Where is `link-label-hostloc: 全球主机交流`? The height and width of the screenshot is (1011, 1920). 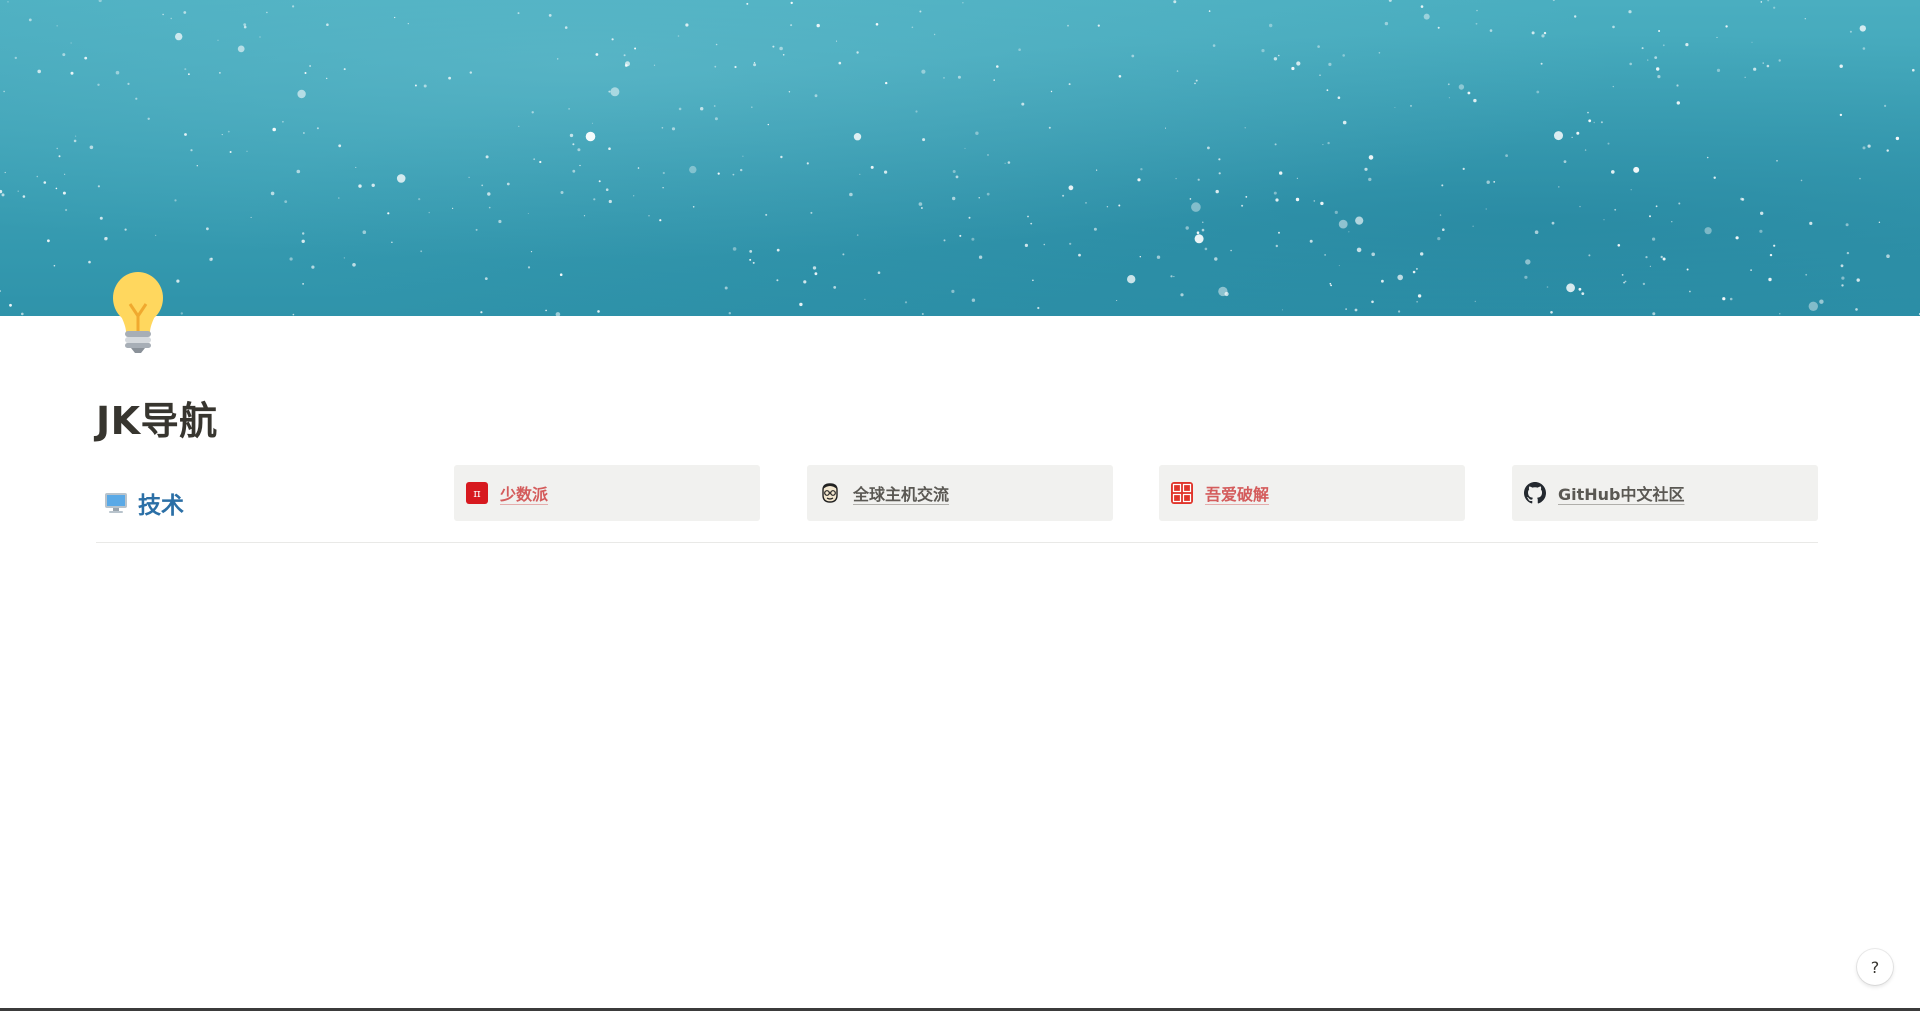
link-label-hostloc: 全球主机交流 is located at coordinates (901, 493).